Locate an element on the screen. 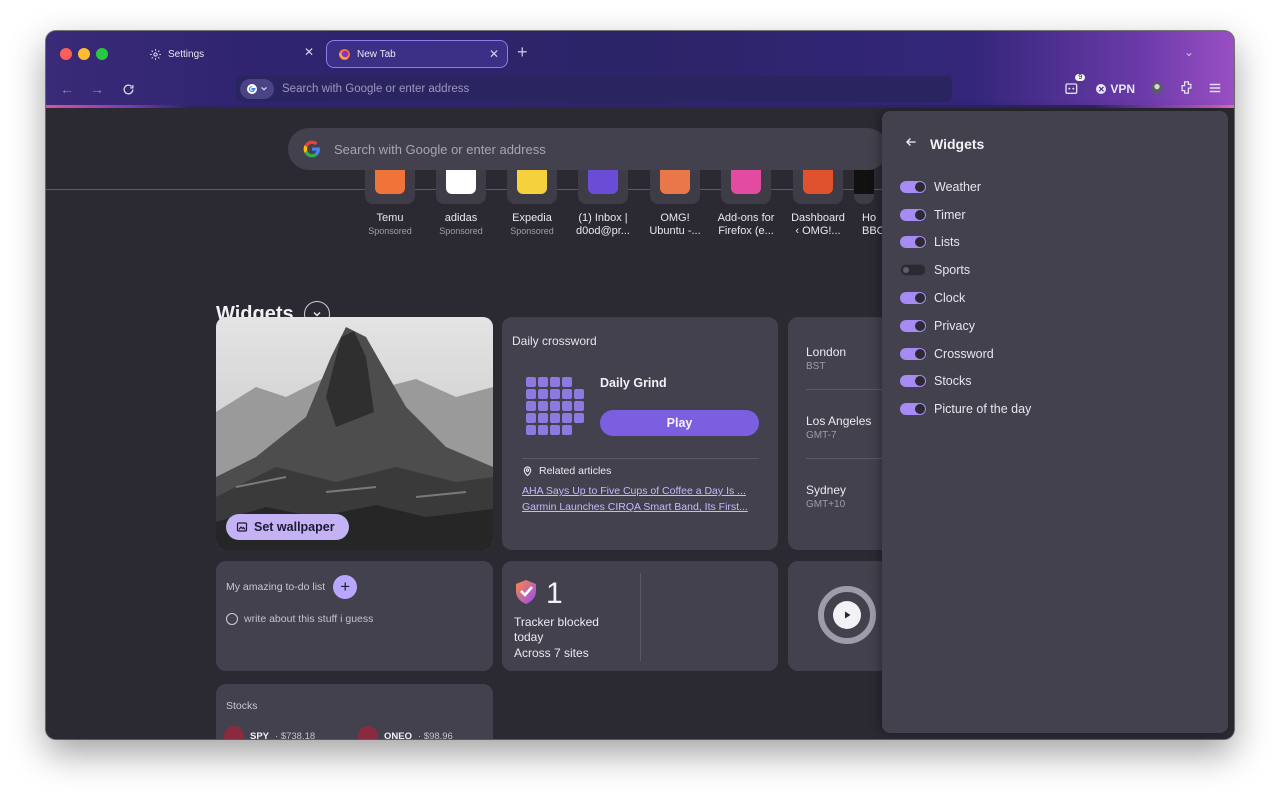  location-pin-icon is located at coordinates (527, 470).